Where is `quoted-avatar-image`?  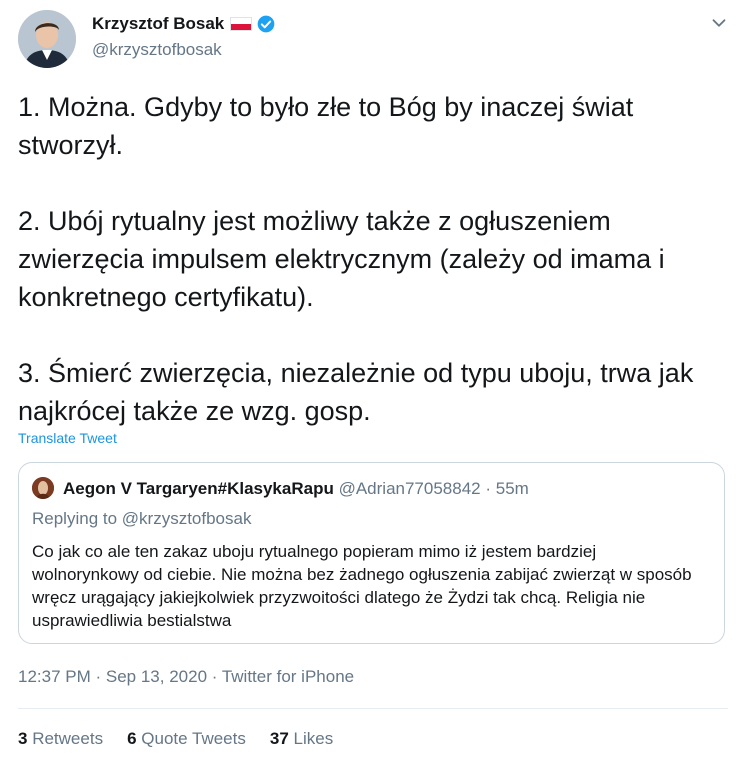 quoted-avatar-image is located at coordinates (43, 488).